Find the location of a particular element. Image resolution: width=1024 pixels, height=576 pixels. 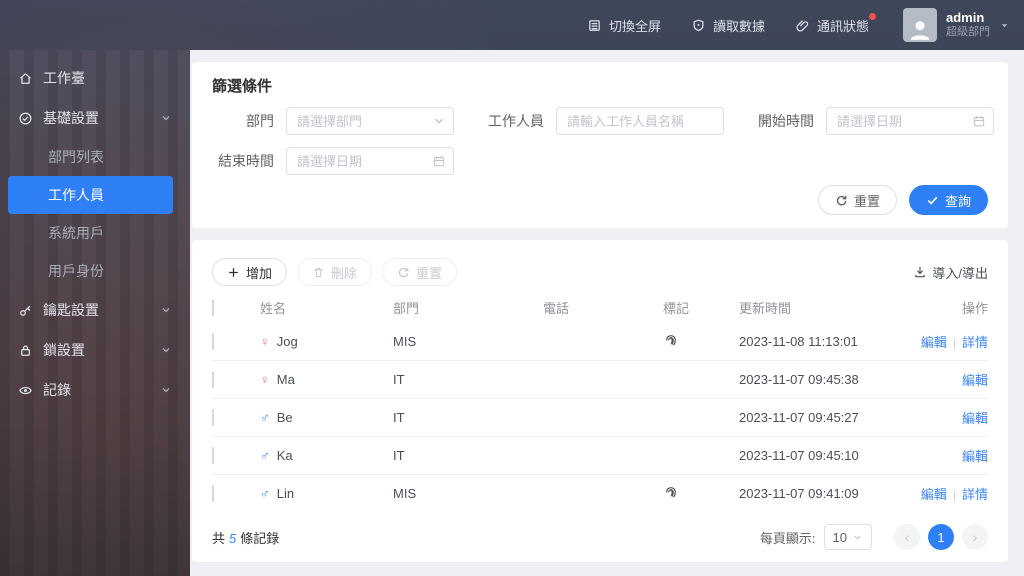

fullscreen-button: 切換全屏 is located at coordinates (624, 25).